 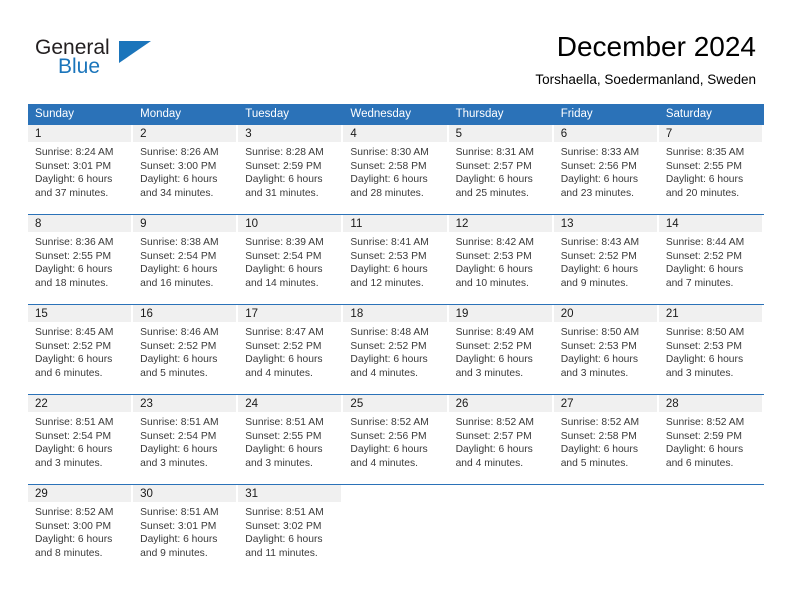 What do you see at coordinates (606, 114) in the screenshot?
I see `weekday-header-friday: Friday` at bounding box center [606, 114].